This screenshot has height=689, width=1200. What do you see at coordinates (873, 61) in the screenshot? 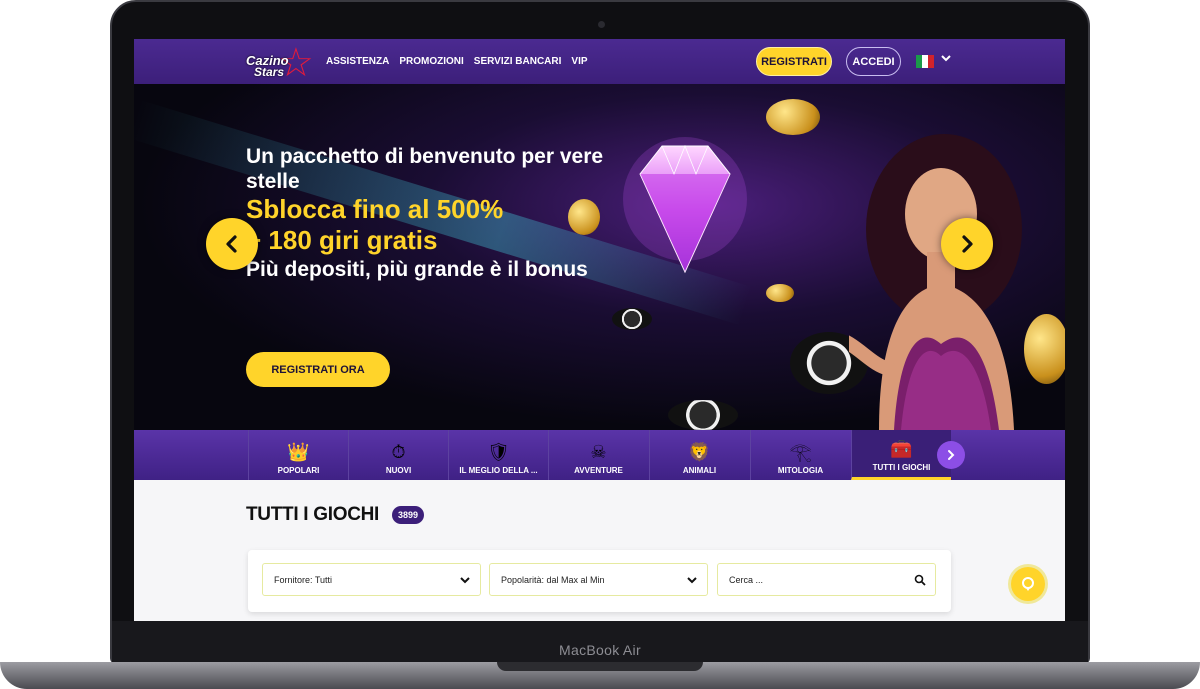
I see `login-button: ACCEDI` at bounding box center [873, 61].